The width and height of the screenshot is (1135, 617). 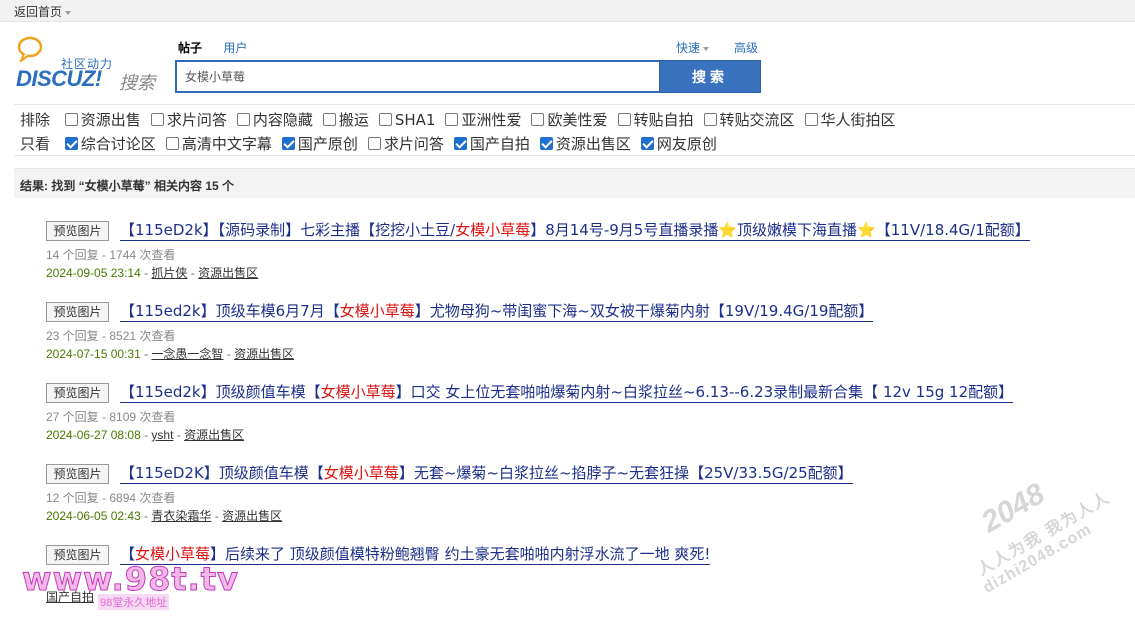 What do you see at coordinates (137, 83) in the screenshot?
I see `logo-search-label: 搜索` at bounding box center [137, 83].